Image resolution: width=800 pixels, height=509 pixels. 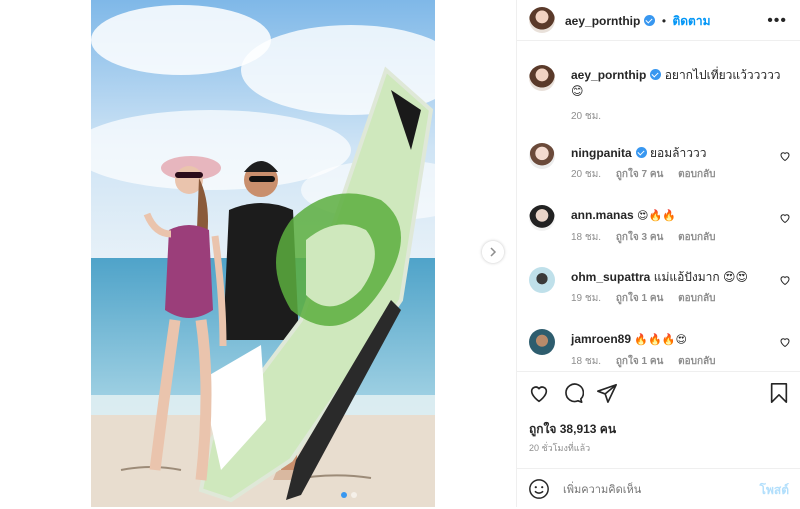 I want to click on comment-likes: ถูกใจ 7 คน, so click(x=640, y=174).